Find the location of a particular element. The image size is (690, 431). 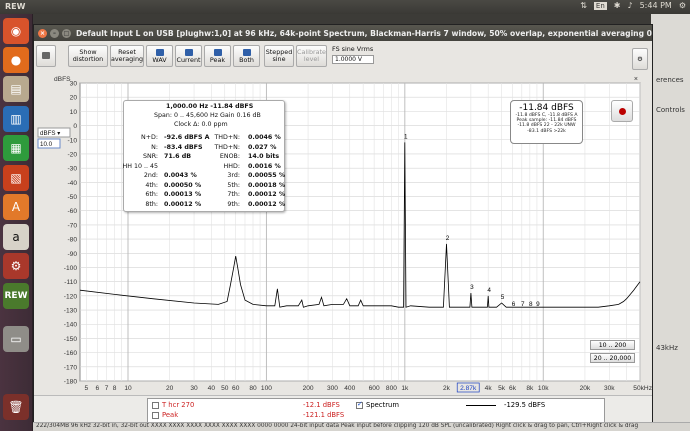

y-tick-label: -130 is located at coordinates (71, 311).